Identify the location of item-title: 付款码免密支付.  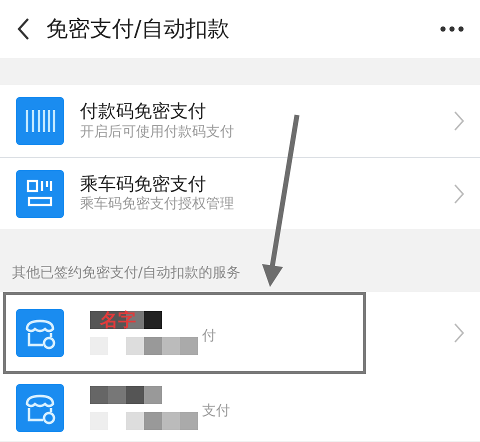
(143, 112).